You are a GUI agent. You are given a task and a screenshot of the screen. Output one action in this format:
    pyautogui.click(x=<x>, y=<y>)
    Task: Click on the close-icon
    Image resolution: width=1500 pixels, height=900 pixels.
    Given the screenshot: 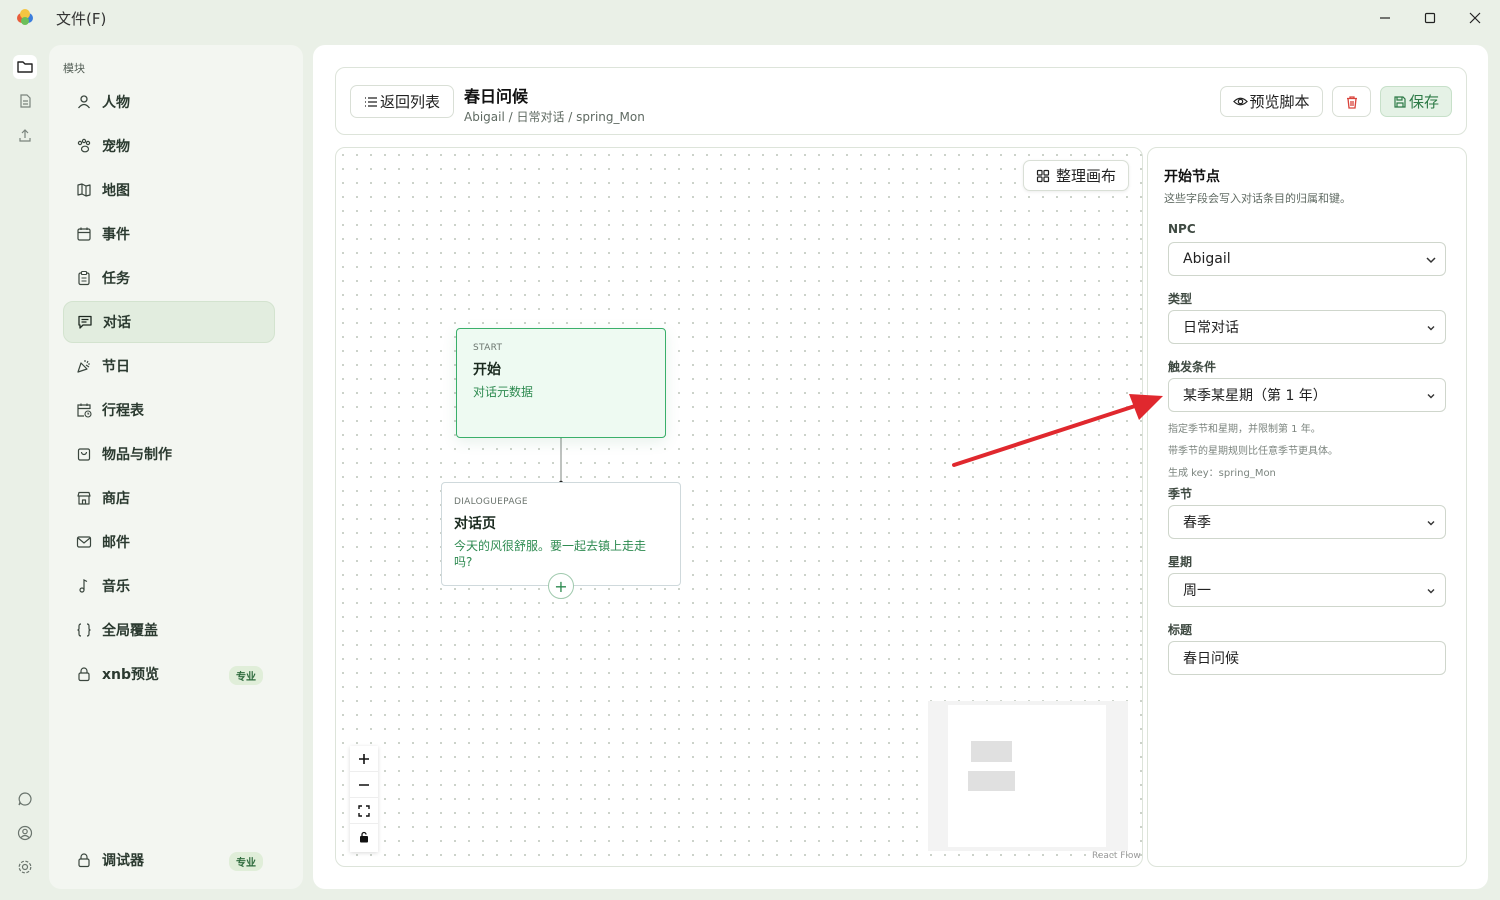 What is the action you would take?
    pyautogui.click(x=1475, y=18)
    